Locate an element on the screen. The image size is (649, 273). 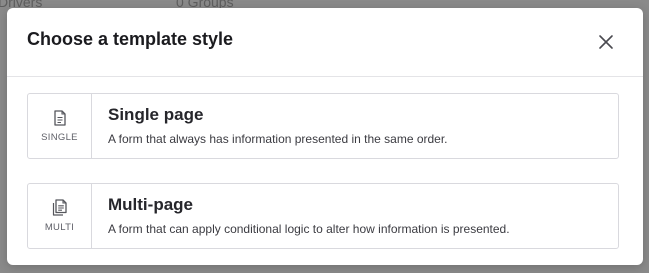
close-icon is located at coordinates (606, 42).